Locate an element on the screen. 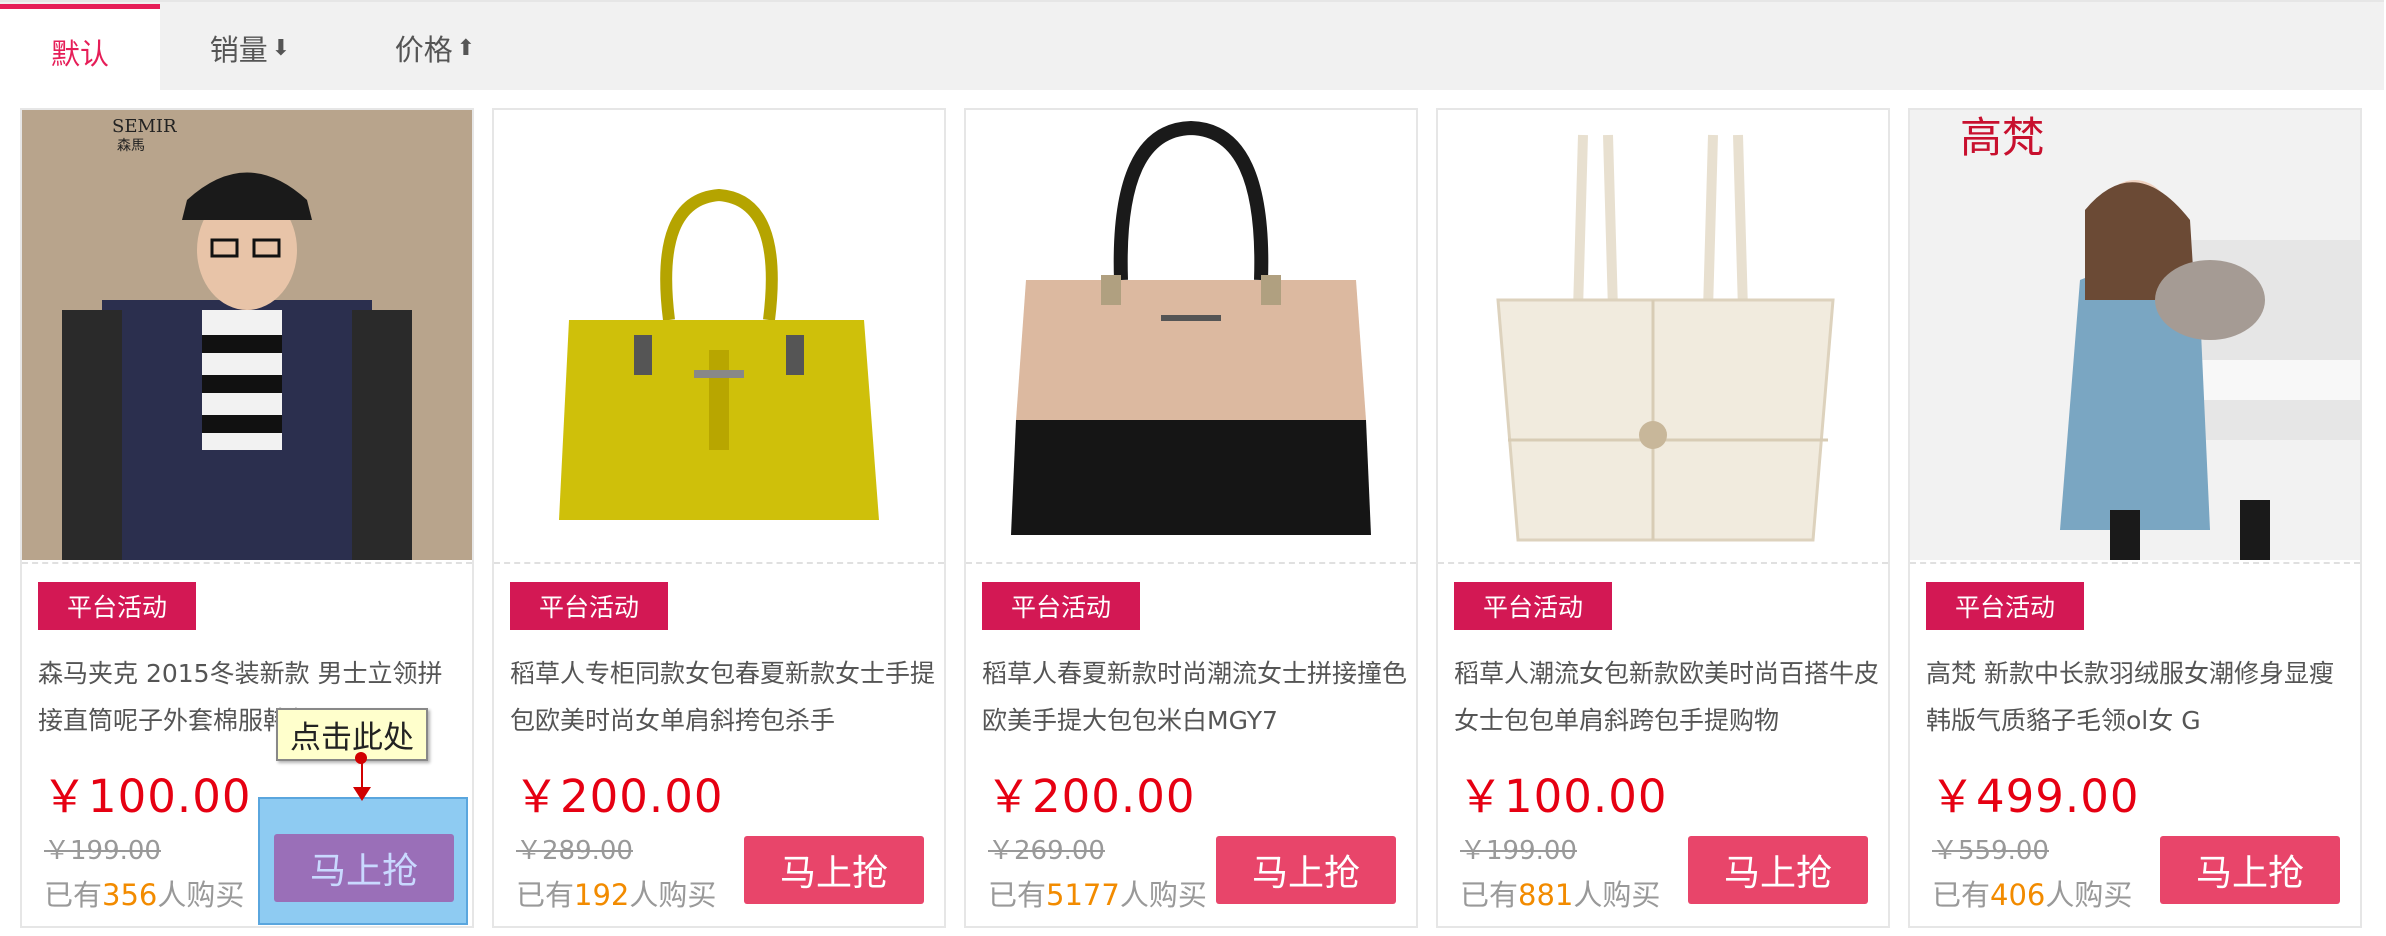 The height and width of the screenshot is (936, 2386). sold-number: 881 is located at coordinates (1546, 895).